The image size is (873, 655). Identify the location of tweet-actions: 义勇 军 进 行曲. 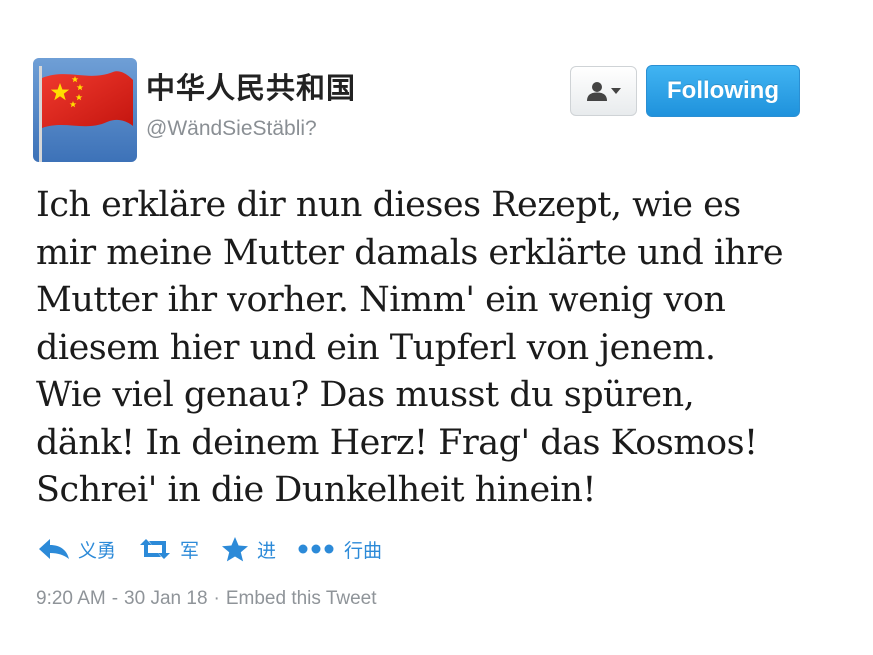
(221, 549).